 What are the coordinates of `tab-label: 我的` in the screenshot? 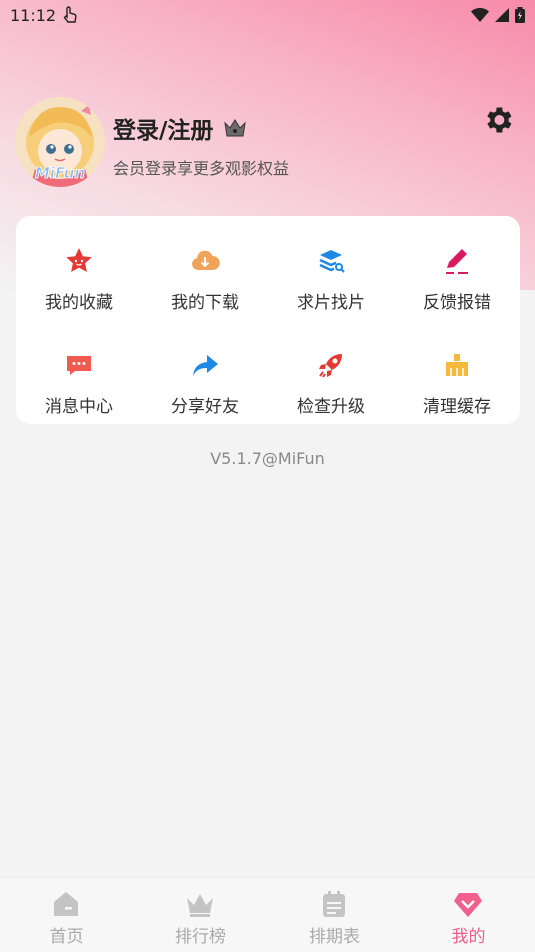 It's located at (468, 937).